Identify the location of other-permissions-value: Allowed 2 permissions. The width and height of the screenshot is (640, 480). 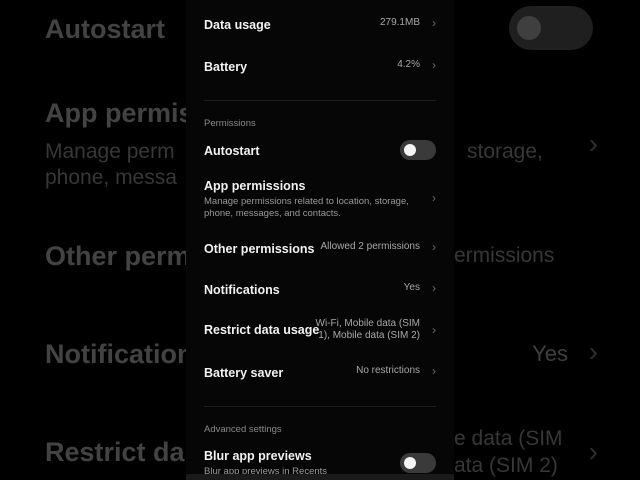
(370, 246).